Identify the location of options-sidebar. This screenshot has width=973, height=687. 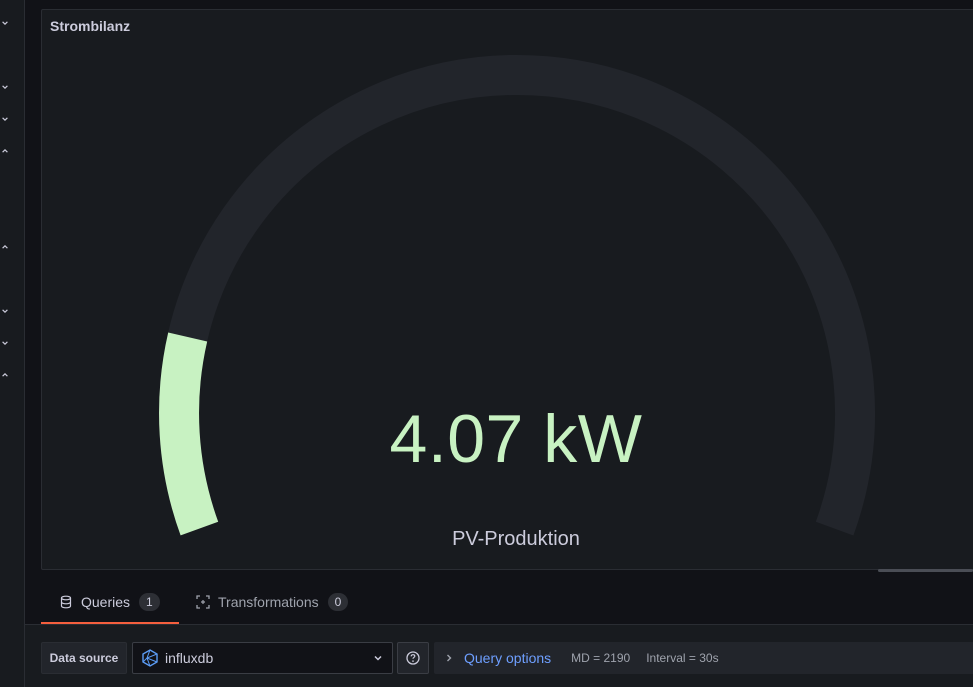
(12, 343).